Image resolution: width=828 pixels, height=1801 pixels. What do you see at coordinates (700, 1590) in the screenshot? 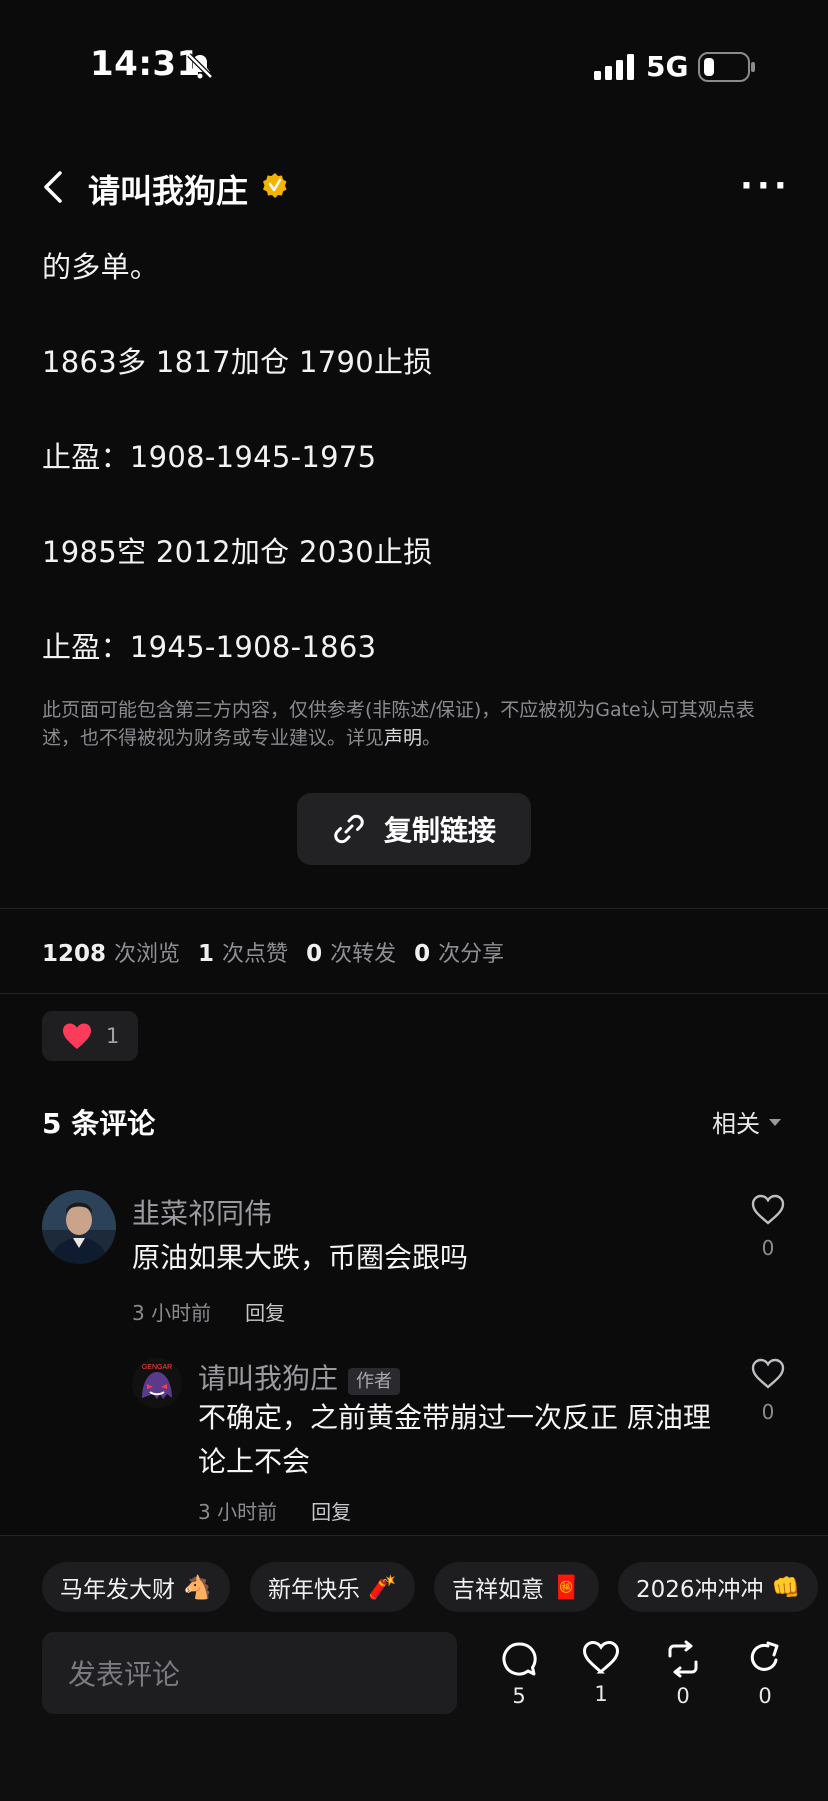
I see `chip-label: 2026冲冲冲` at bounding box center [700, 1590].